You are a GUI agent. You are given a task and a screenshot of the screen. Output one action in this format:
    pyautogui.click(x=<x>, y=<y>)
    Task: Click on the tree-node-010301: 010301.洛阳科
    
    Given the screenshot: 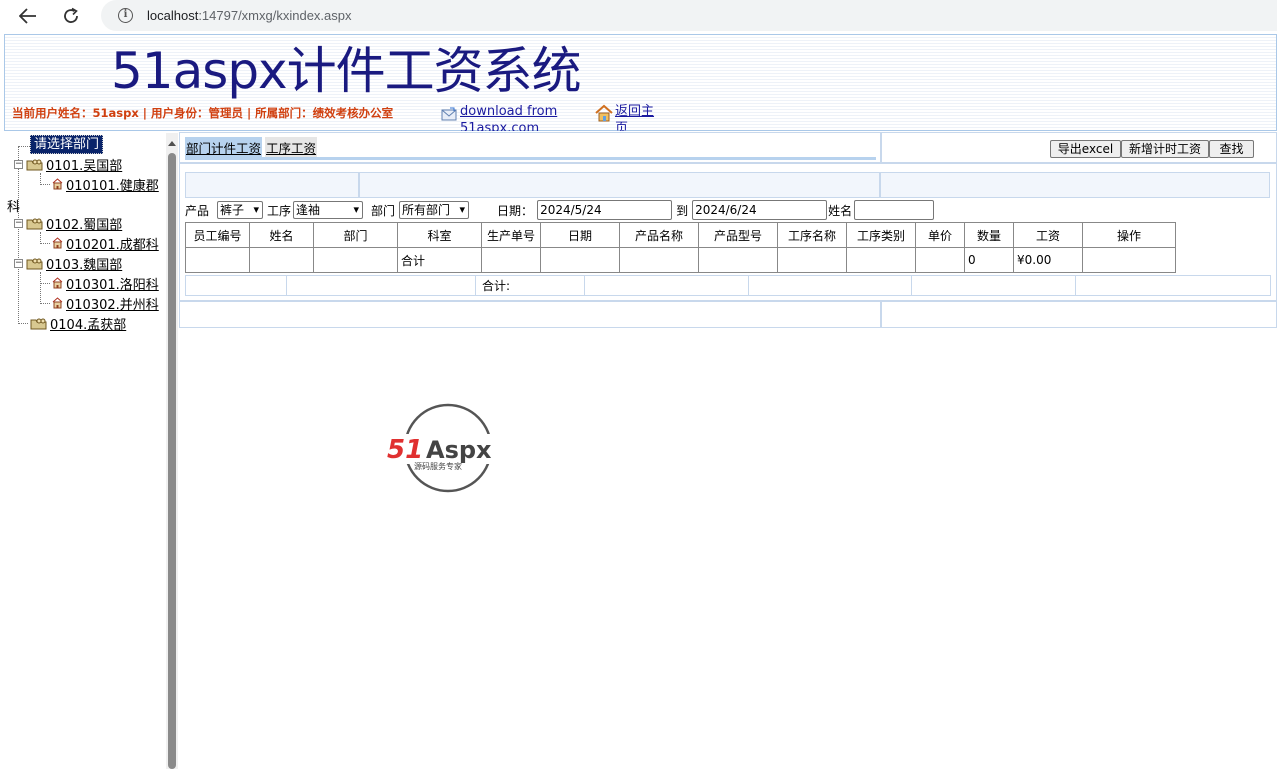 What is the action you would take?
    pyautogui.click(x=99, y=283)
    